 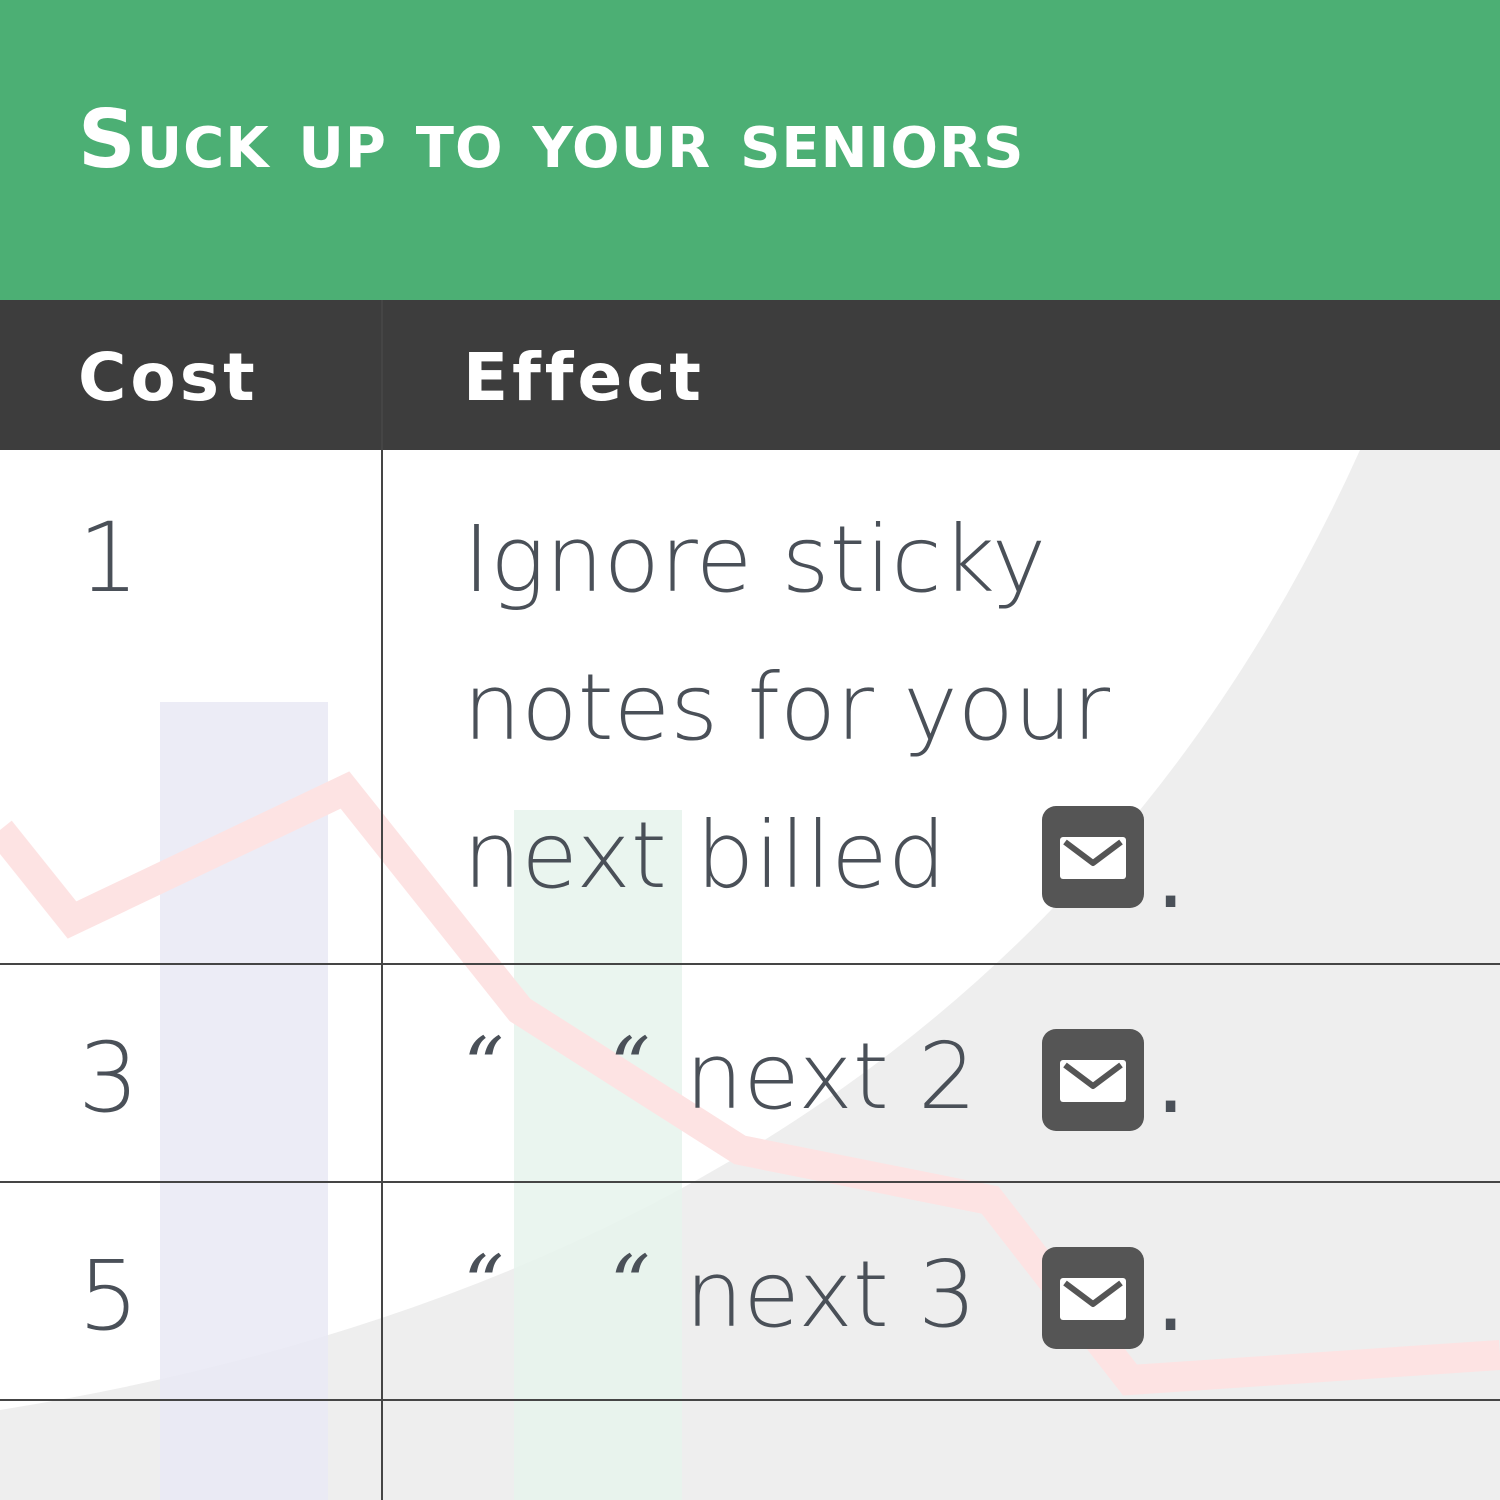 What do you see at coordinates (750, 375) in the screenshot?
I see `table-header-row: Cost Effect` at bounding box center [750, 375].